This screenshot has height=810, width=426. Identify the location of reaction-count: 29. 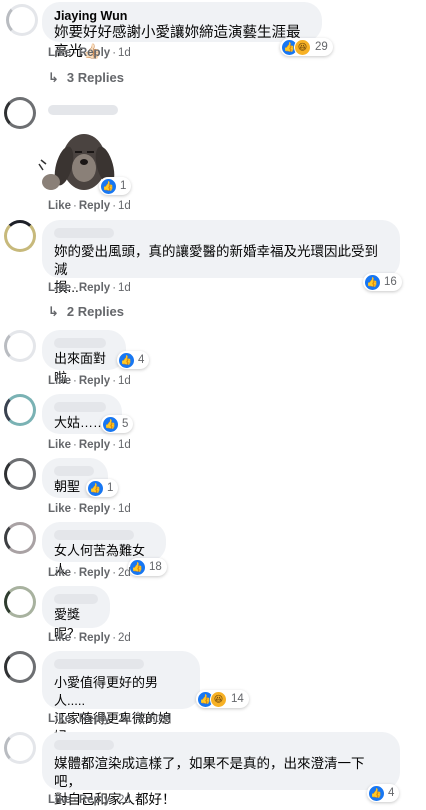
(321, 47).